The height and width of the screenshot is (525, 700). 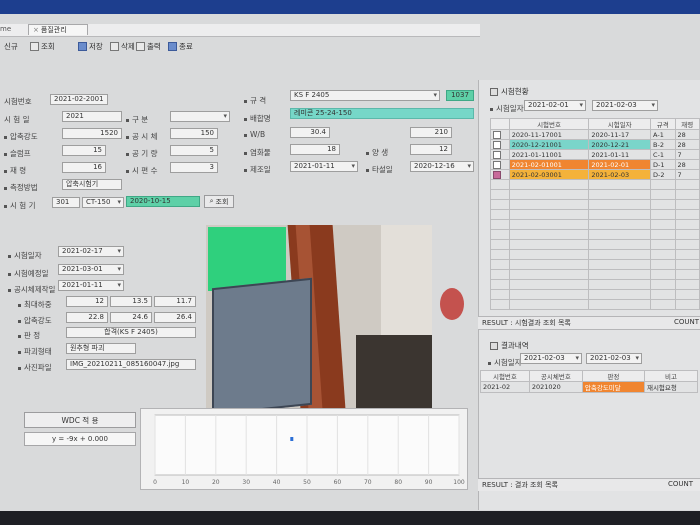 What do you see at coordinates (507, 108) in the screenshot?
I see `right-date-label: 시험일자` at bounding box center [507, 108].